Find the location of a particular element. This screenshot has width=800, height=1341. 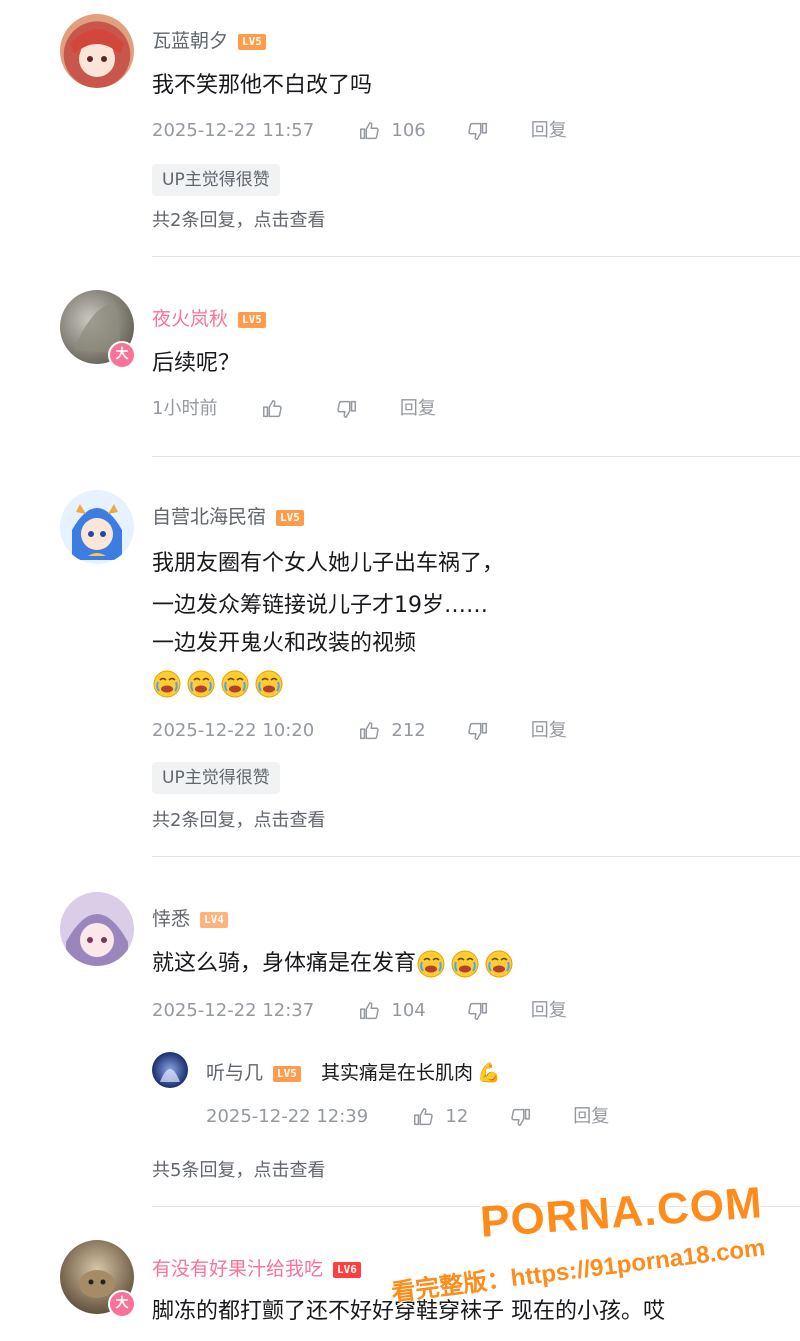

comment-time: 2025-12-22 12:37 is located at coordinates (233, 1010).